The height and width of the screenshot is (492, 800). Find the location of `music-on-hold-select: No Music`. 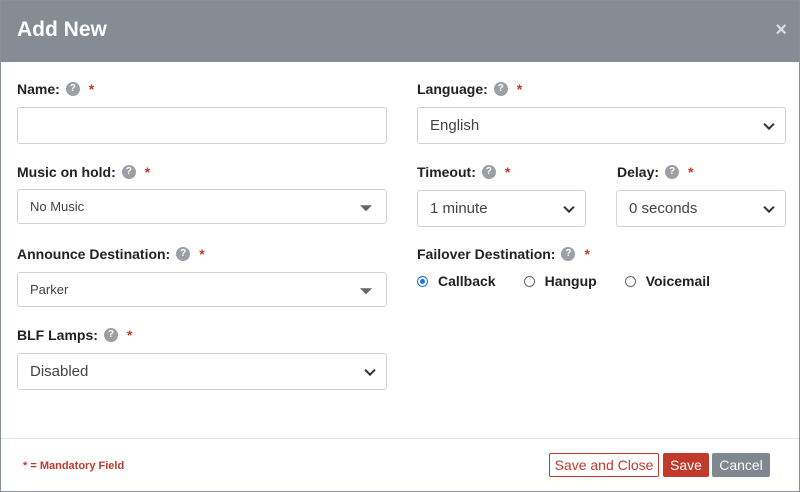

music-on-hold-select: No Music is located at coordinates (202, 206).